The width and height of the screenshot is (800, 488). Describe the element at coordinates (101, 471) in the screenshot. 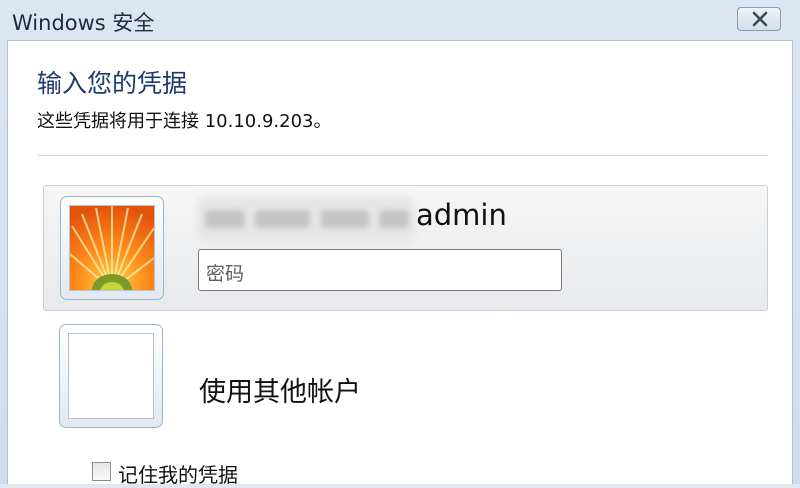

I see `remember-credentials-checkbox` at that location.